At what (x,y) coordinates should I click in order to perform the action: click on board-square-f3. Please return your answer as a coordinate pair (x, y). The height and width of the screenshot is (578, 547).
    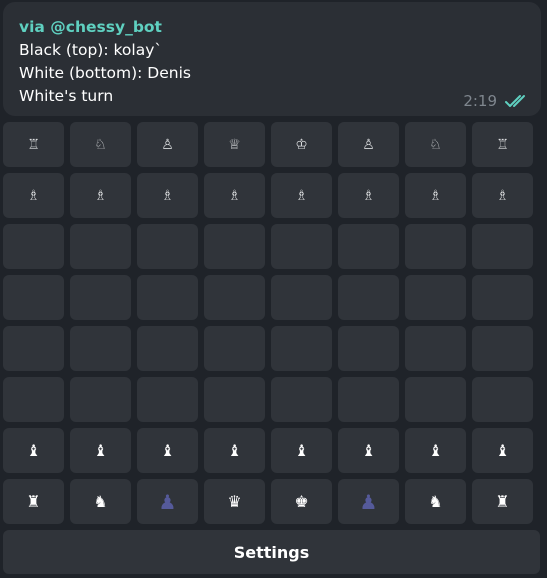
    Looking at the image, I should click on (368, 399).